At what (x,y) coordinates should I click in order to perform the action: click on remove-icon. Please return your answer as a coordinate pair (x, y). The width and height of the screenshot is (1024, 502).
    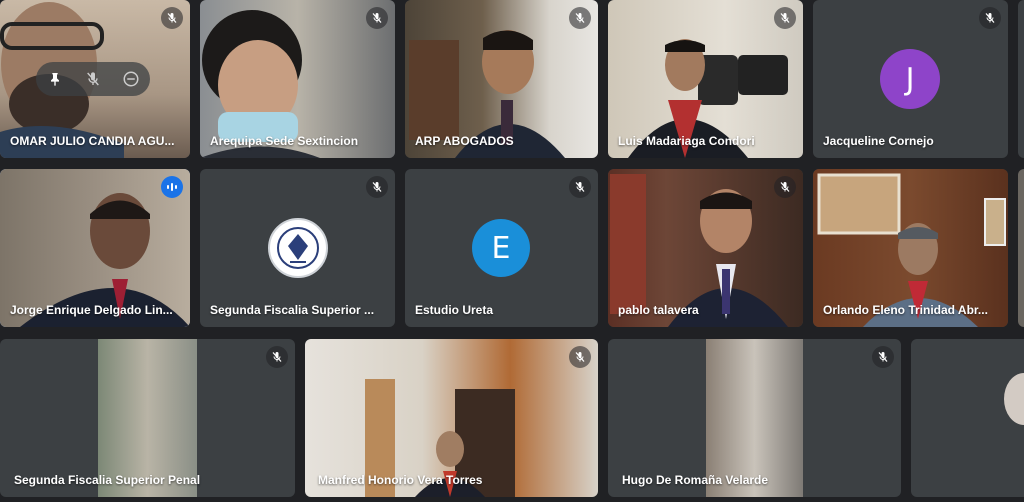
    Looking at the image, I should click on (131, 79).